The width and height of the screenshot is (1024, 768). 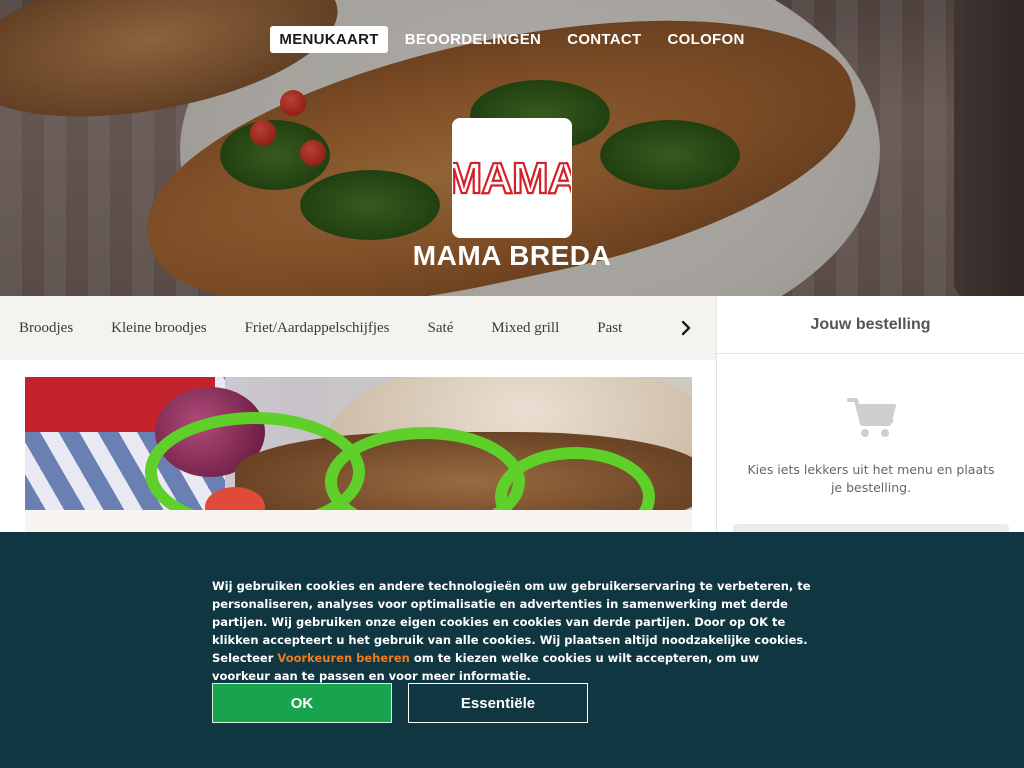 I want to click on nav-beoordelingen: BEOORDELINGEN, so click(x=473, y=39).